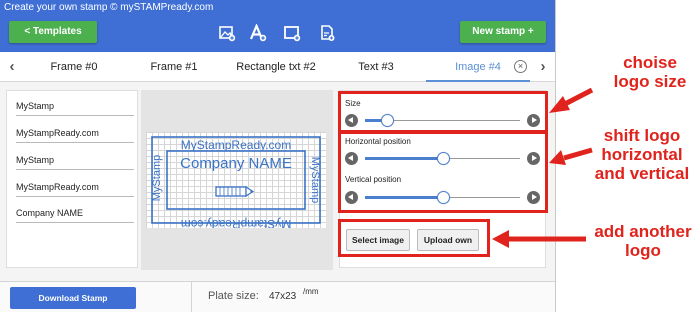 Image resolution: width=700 pixels, height=312 pixels. I want to click on annotation-shift-logo: shift logo horizontal and vertical, so click(642, 154).